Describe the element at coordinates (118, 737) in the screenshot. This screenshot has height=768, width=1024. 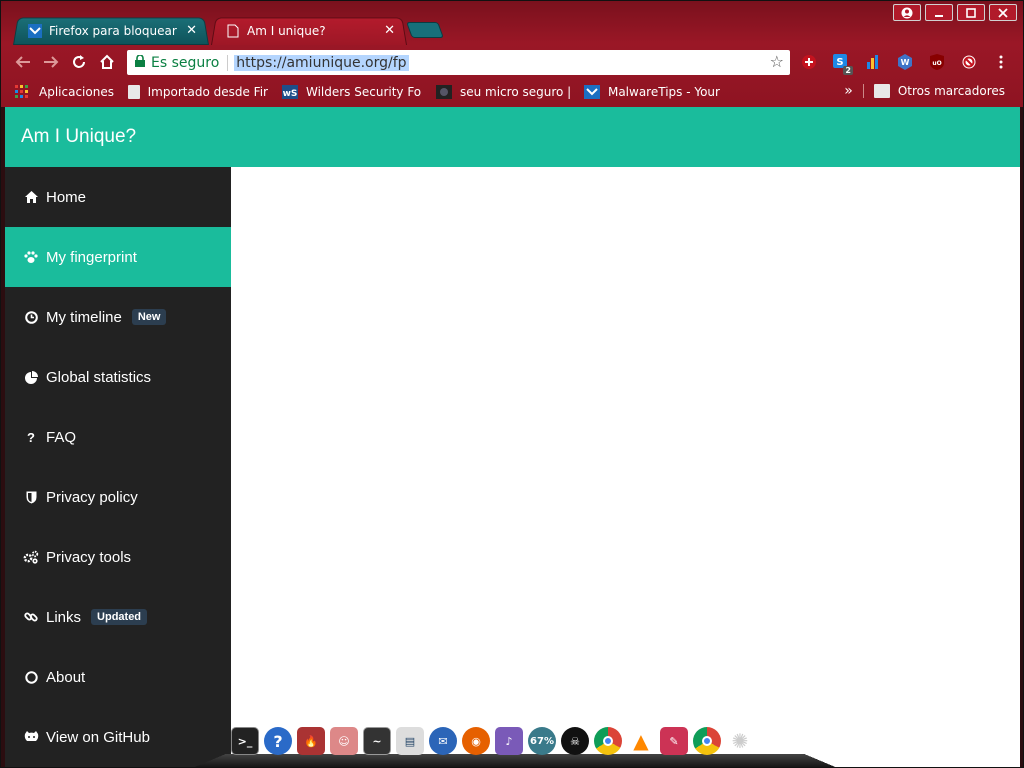
I see `sidebar-item-view-on-github: View on GitHub` at that location.